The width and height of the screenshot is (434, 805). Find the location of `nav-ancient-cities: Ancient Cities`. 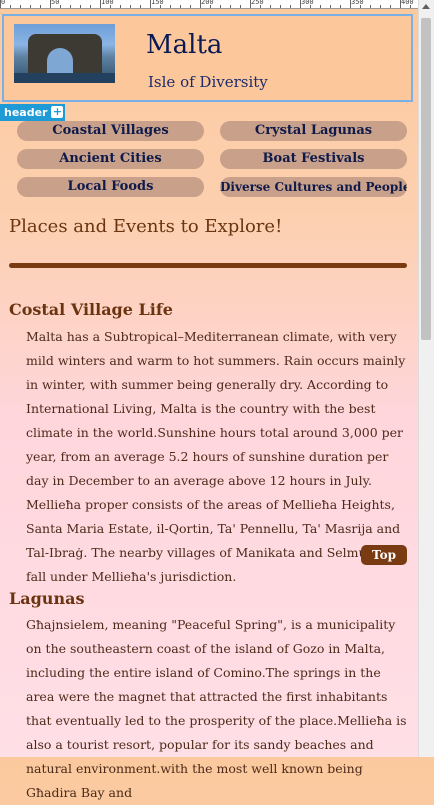

nav-ancient-cities: Ancient Cities is located at coordinates (110, 159).